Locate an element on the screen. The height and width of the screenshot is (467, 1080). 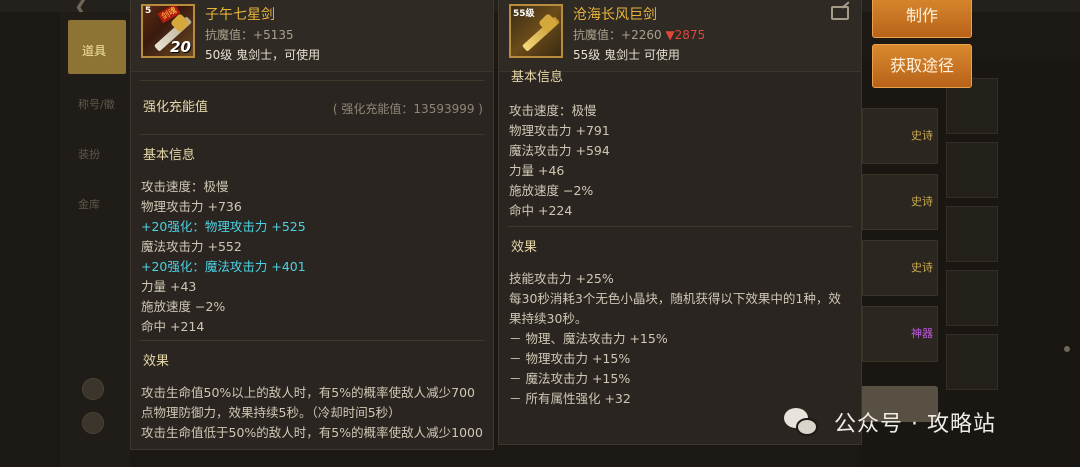
stat-row: 力量 +46 is located at coordinates (537, 170).